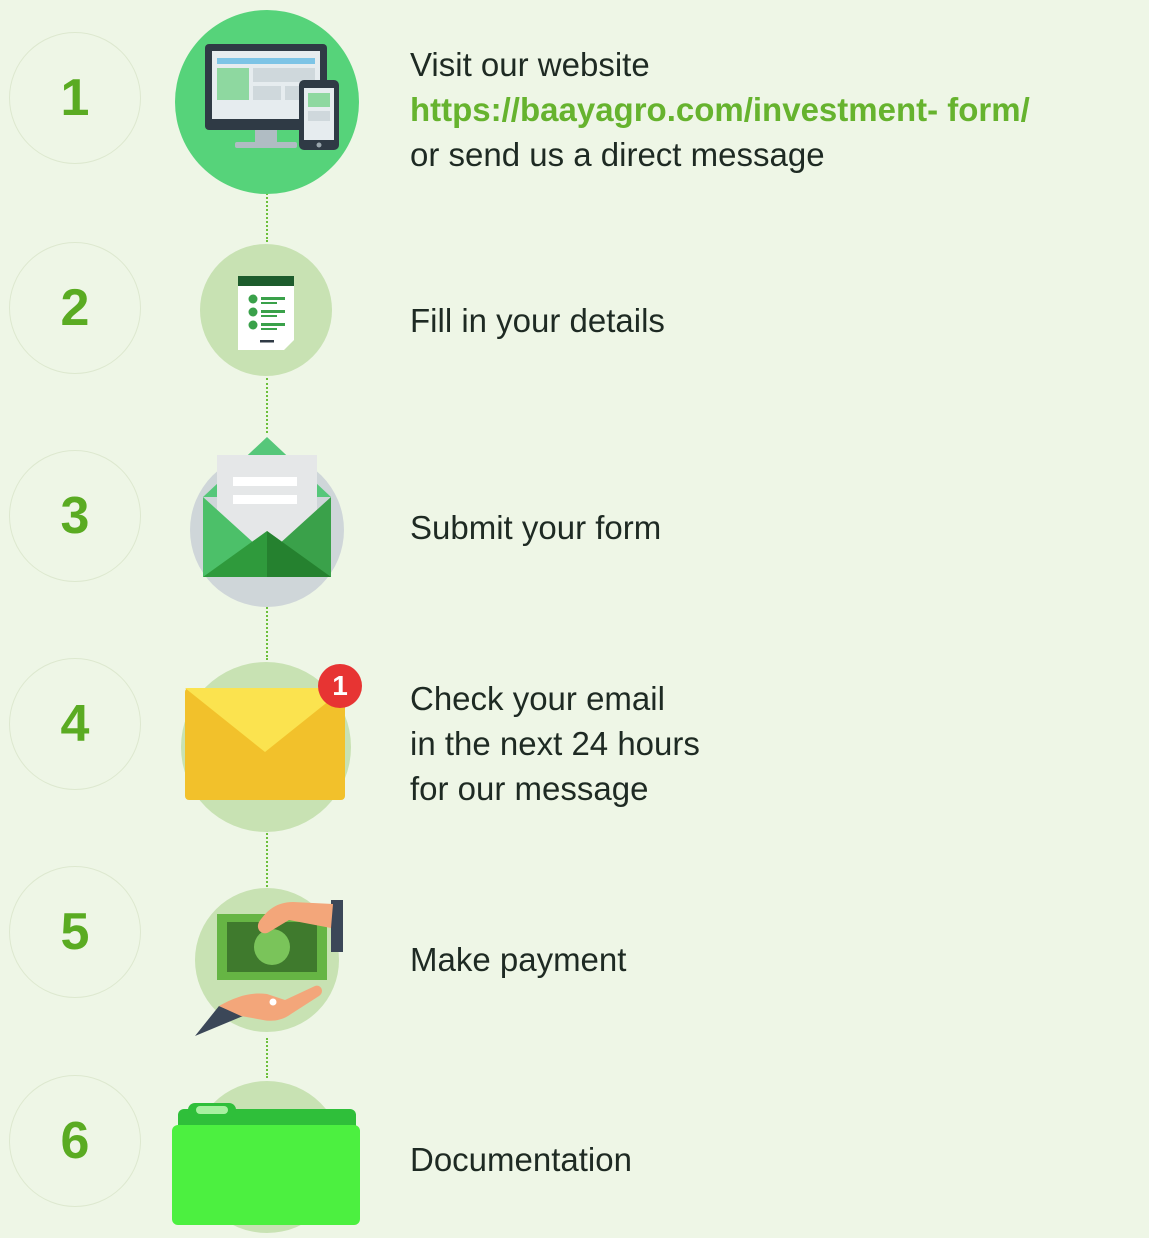 Image resolution: width=1149 pixels, height=1238 pixels. What do you see at coordinates (267, 1156) in the screenshot?
I see `folder-icon` at bounding box center [267, 1156].